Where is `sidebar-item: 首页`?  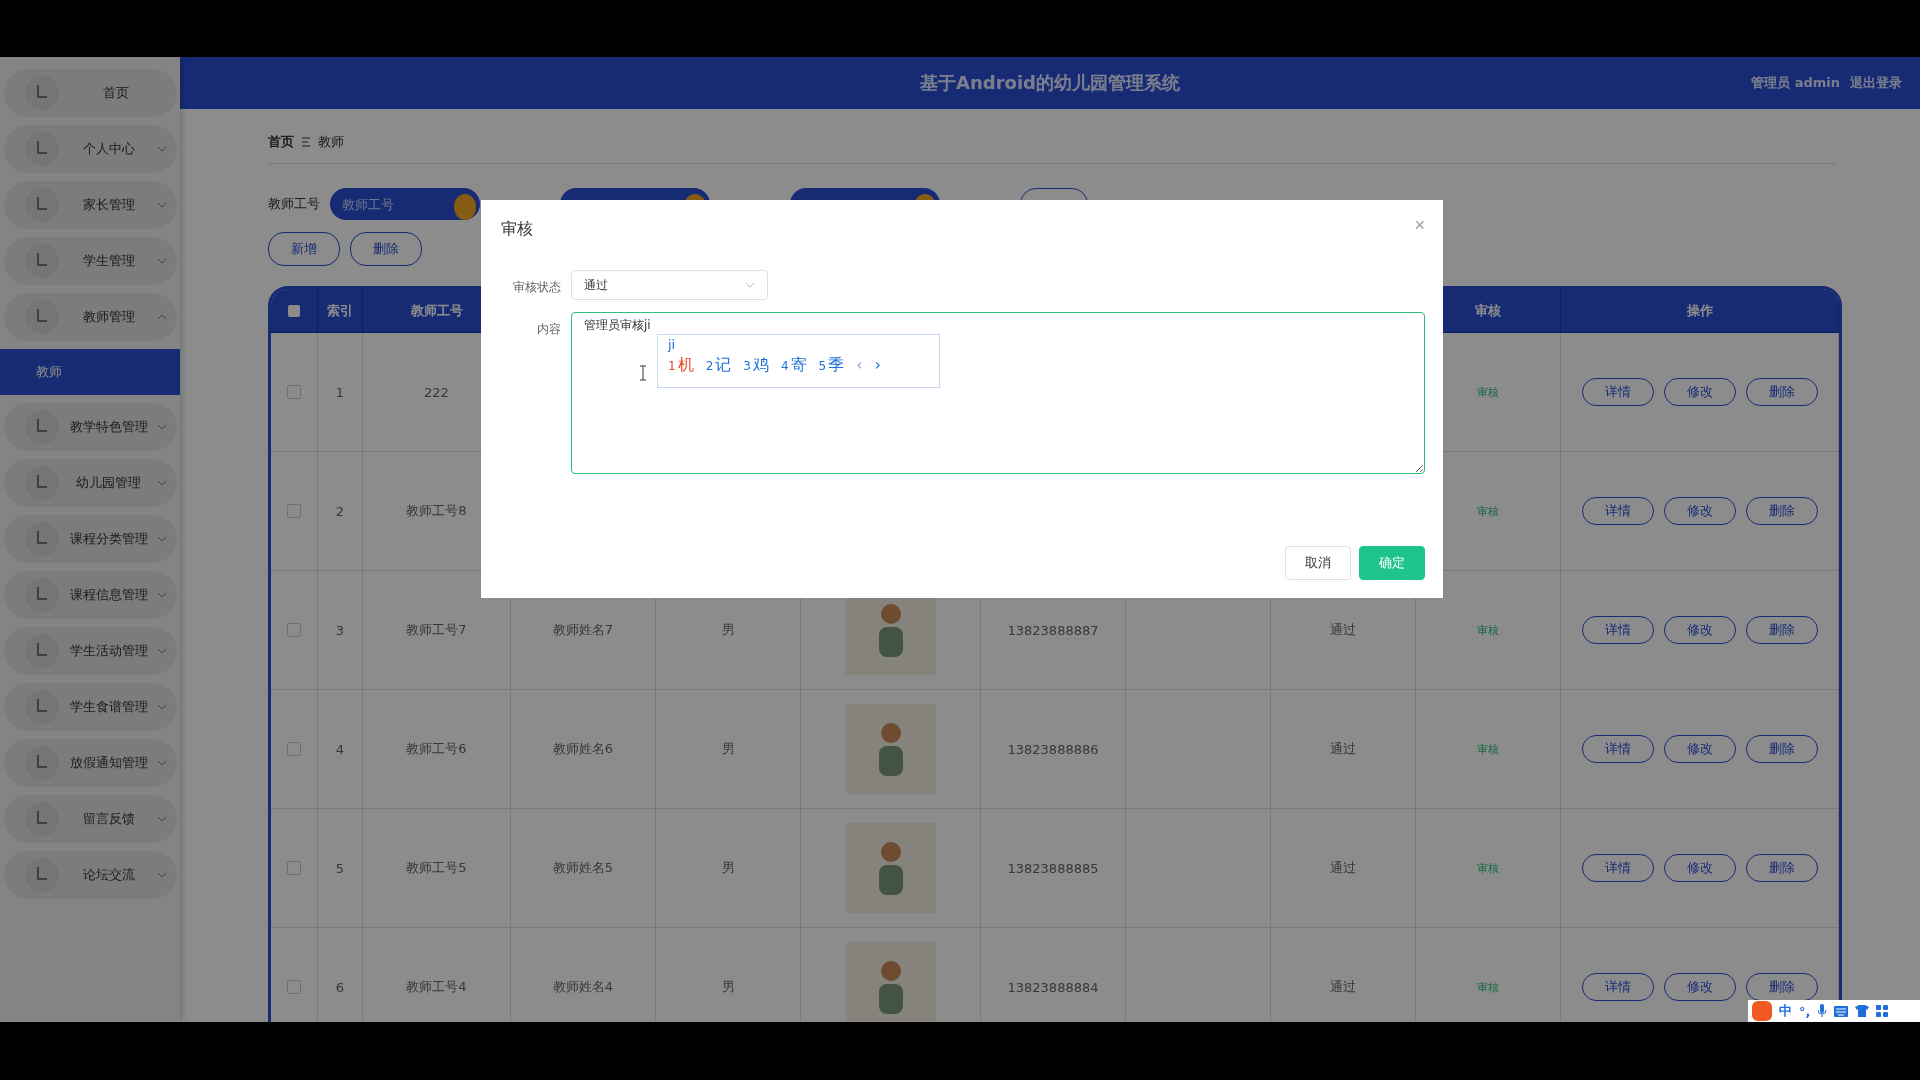
sidebar-item: 首页 is located at coordinates (90, 93).